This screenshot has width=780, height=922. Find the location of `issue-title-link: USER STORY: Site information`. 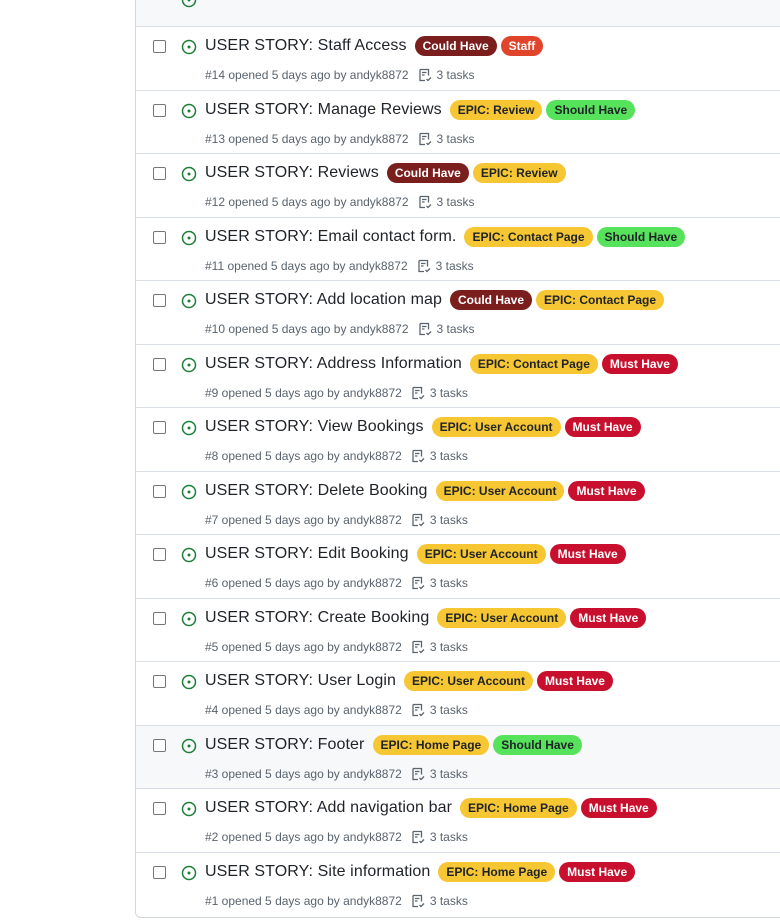

issue-title-link: USER STORY: Site information is located at coordinates (317, 872).